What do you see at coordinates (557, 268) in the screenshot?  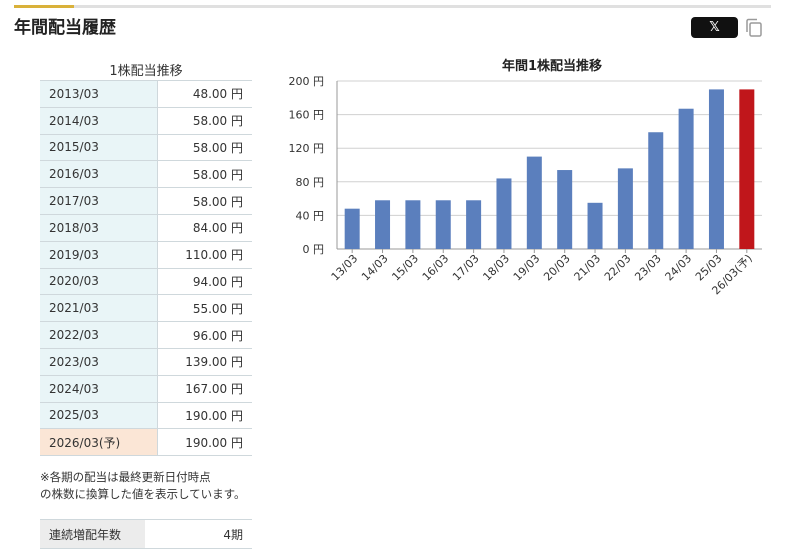 I see `x-tick-label: 20/03` at bounding box center [557, 268].